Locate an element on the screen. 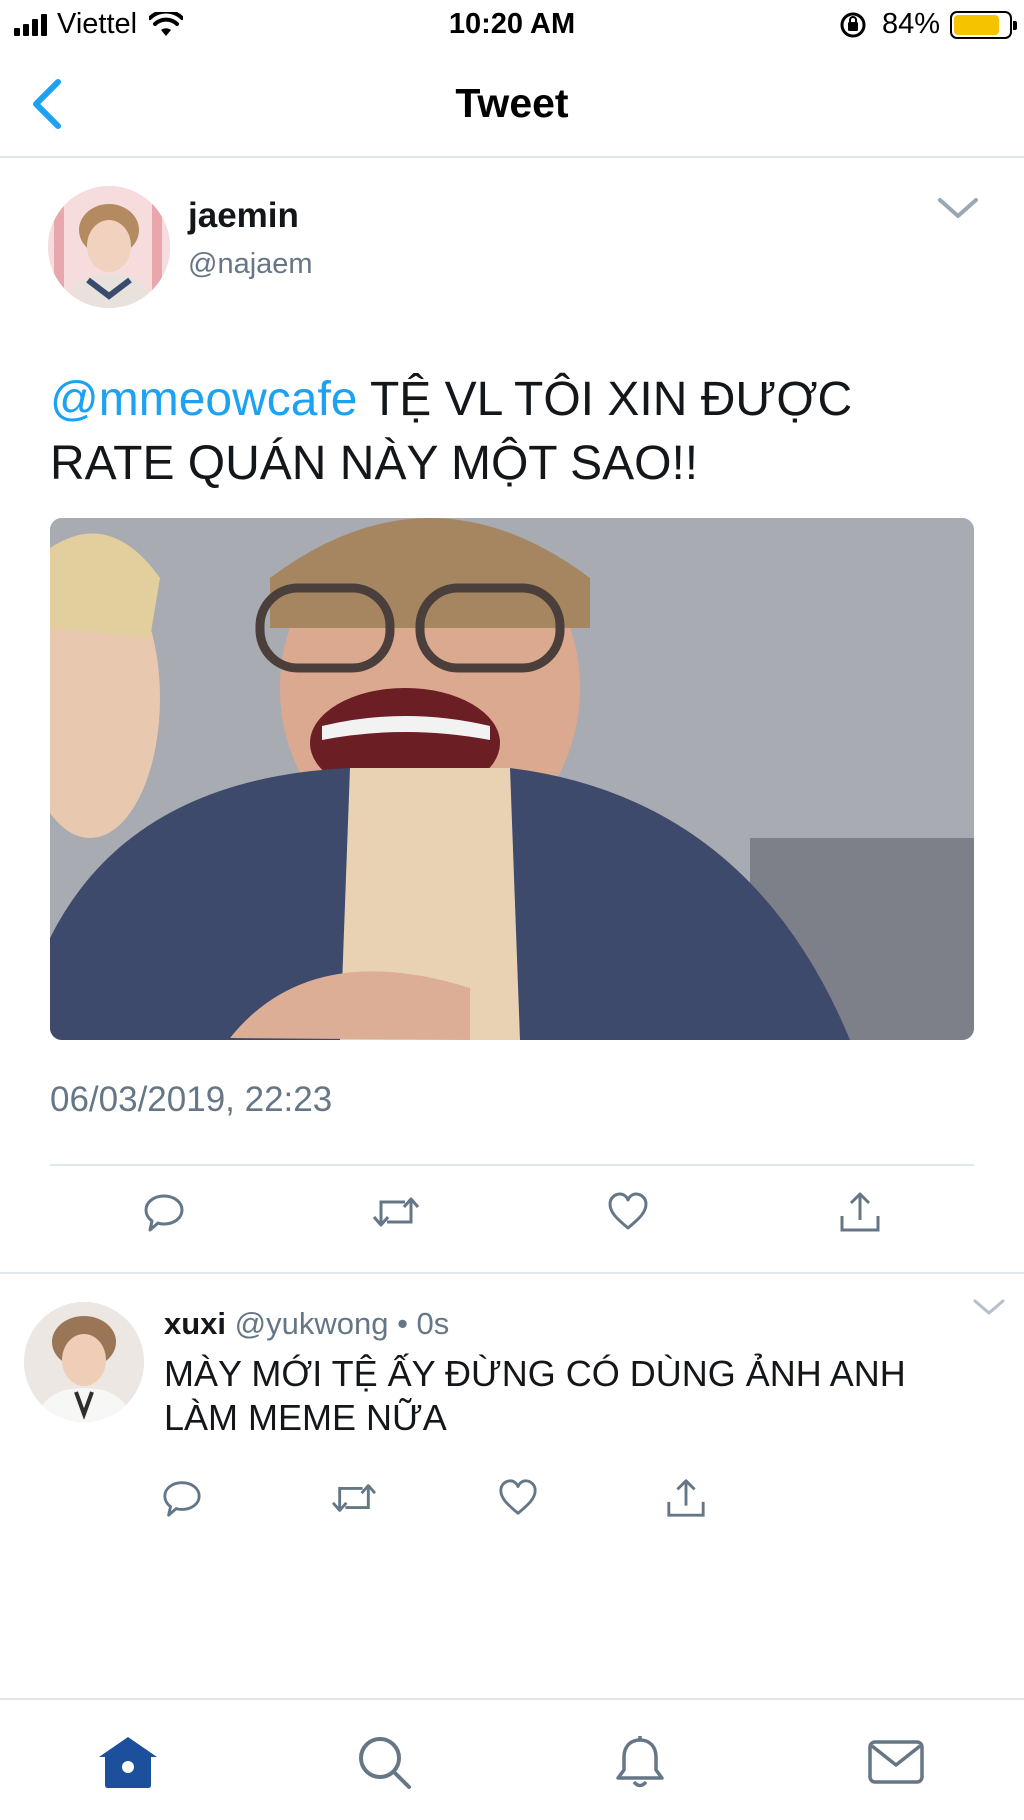  status-right: 84% is located at coordinates (927, 24).